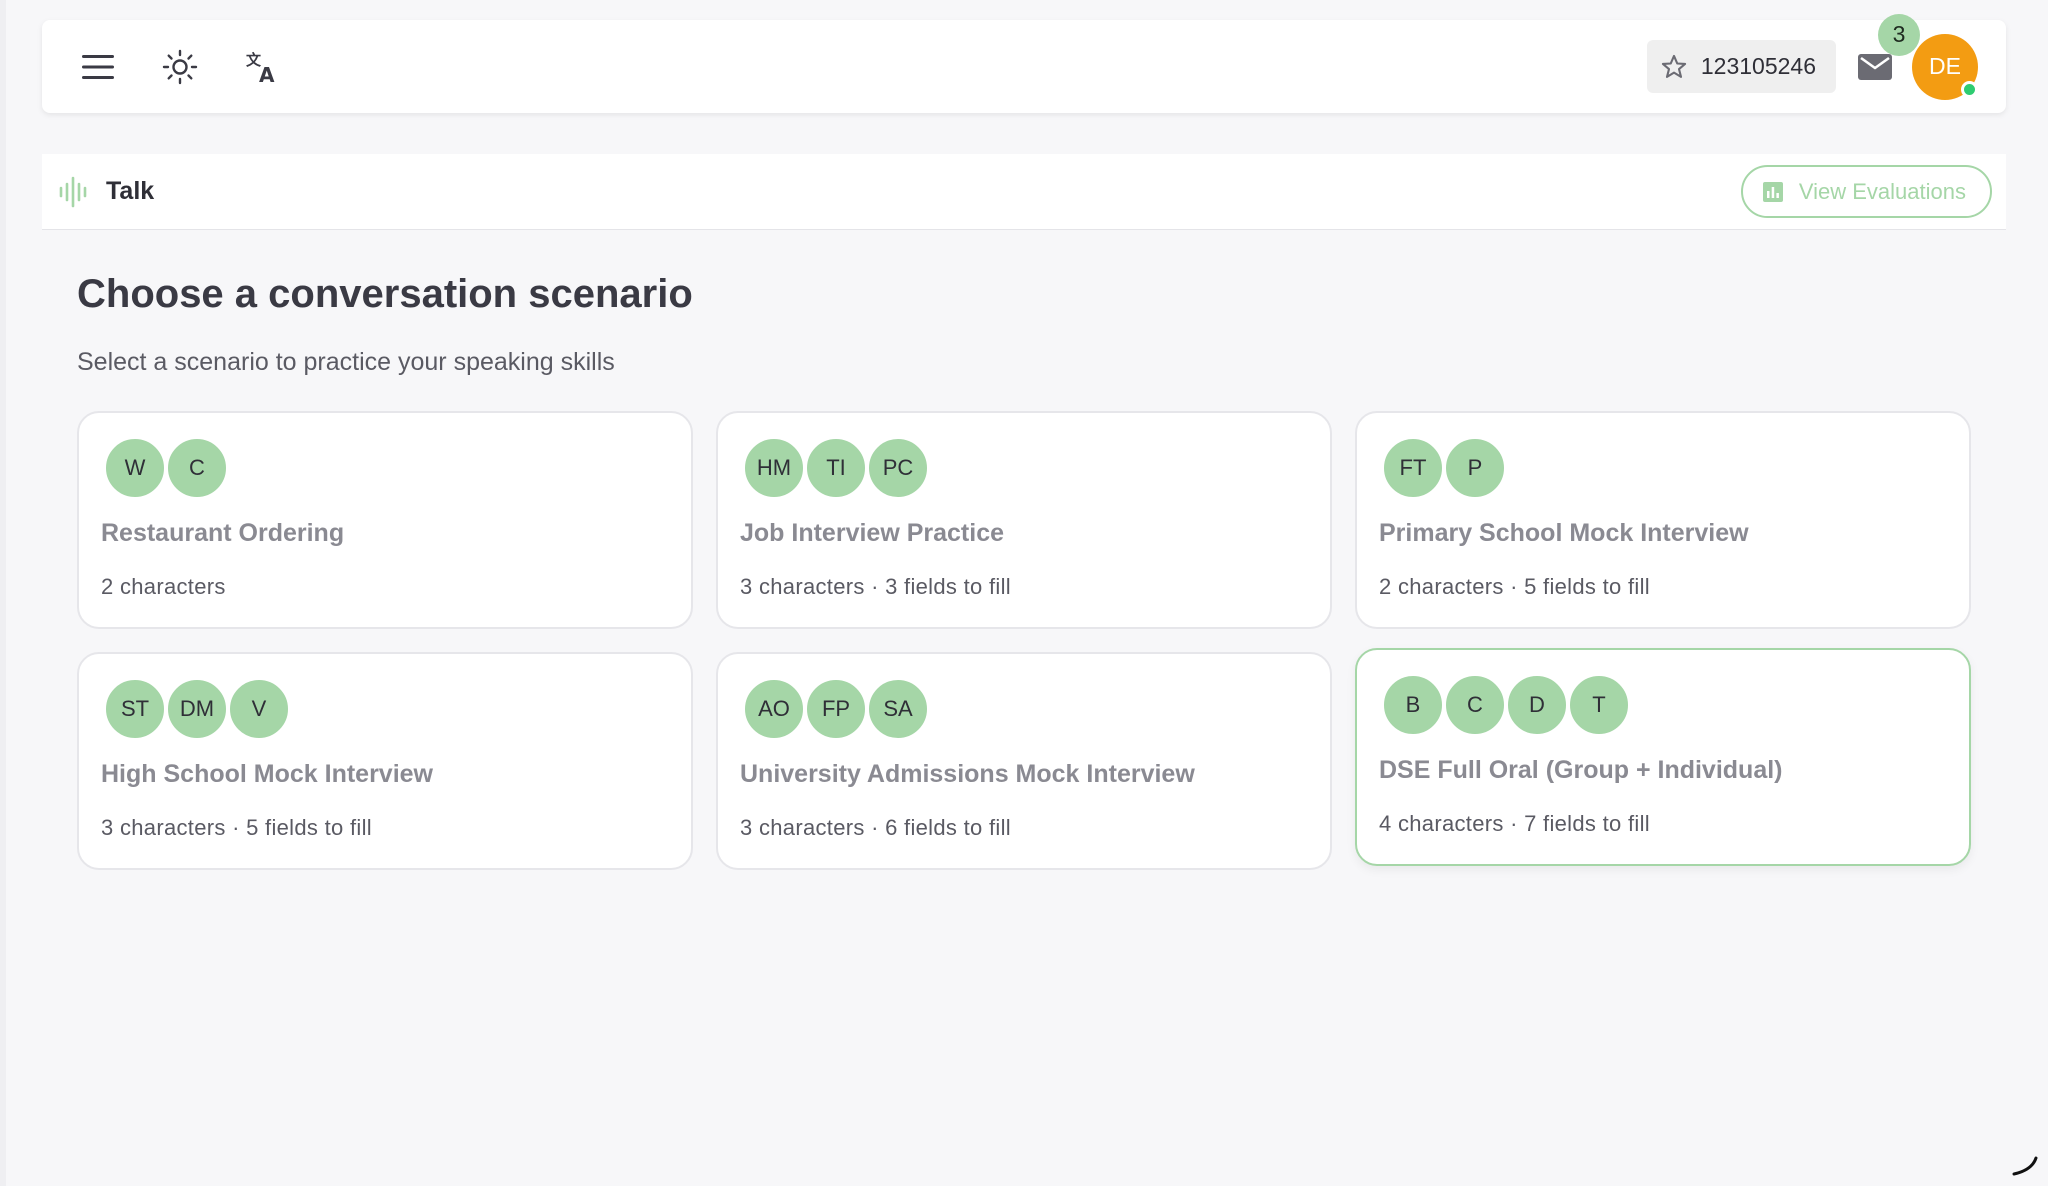  What do you see at coordinates (386, 709) in the screenshot?
I see `character-avatars: ST DM V` at bounding box center [386, 709].